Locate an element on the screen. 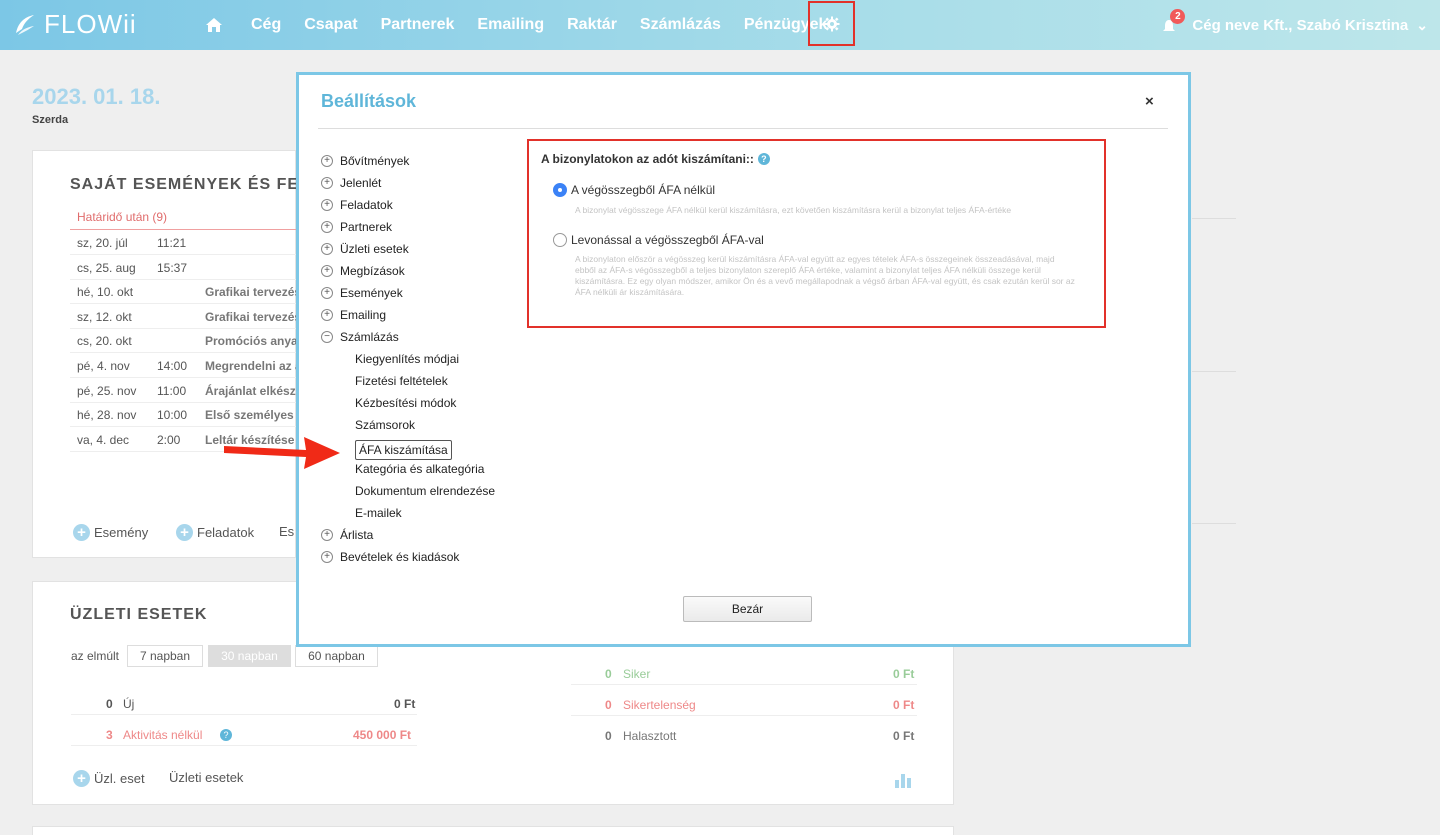 The image size is (1440, 835). event-row: sz, 12. okt Grafikai tervezés is located at coordinates (185, 316).